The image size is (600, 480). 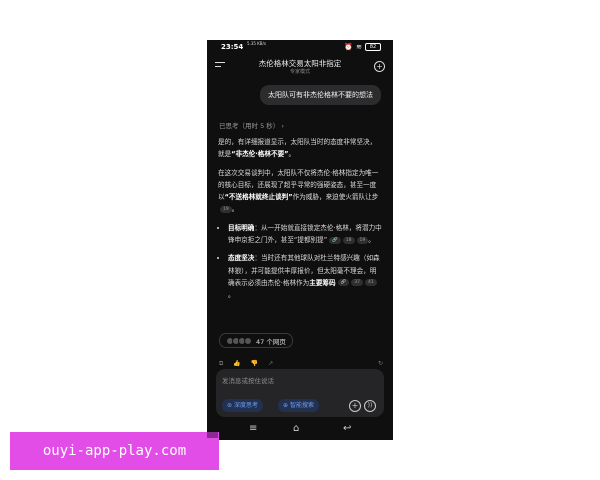 What do you see at coordinates (221, 364) in the screenshot?
I see `copy-icon: ⧉` at bounding box center [221, 364].